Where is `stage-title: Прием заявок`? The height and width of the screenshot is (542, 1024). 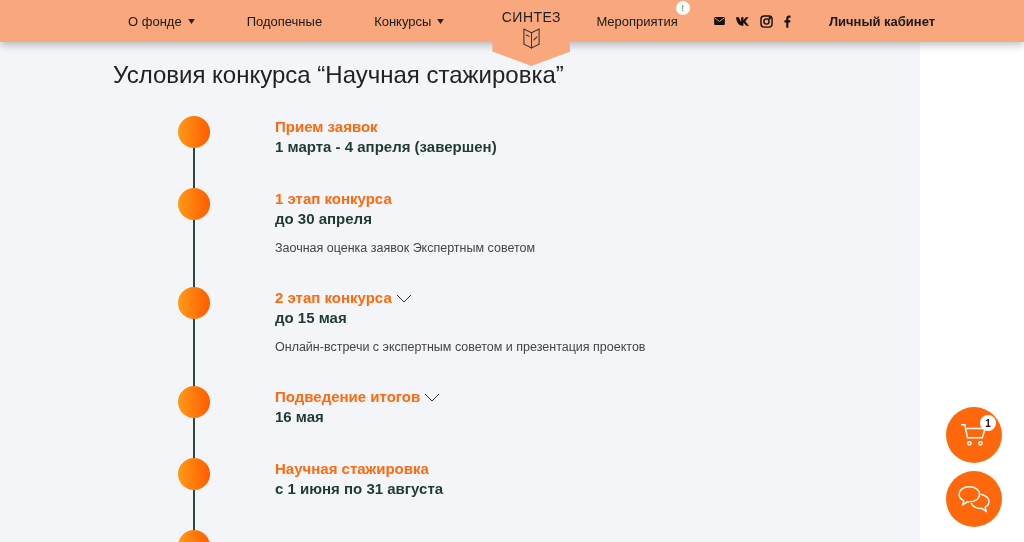
stage-title: Прием заявок is located at coordinates (326, 126).